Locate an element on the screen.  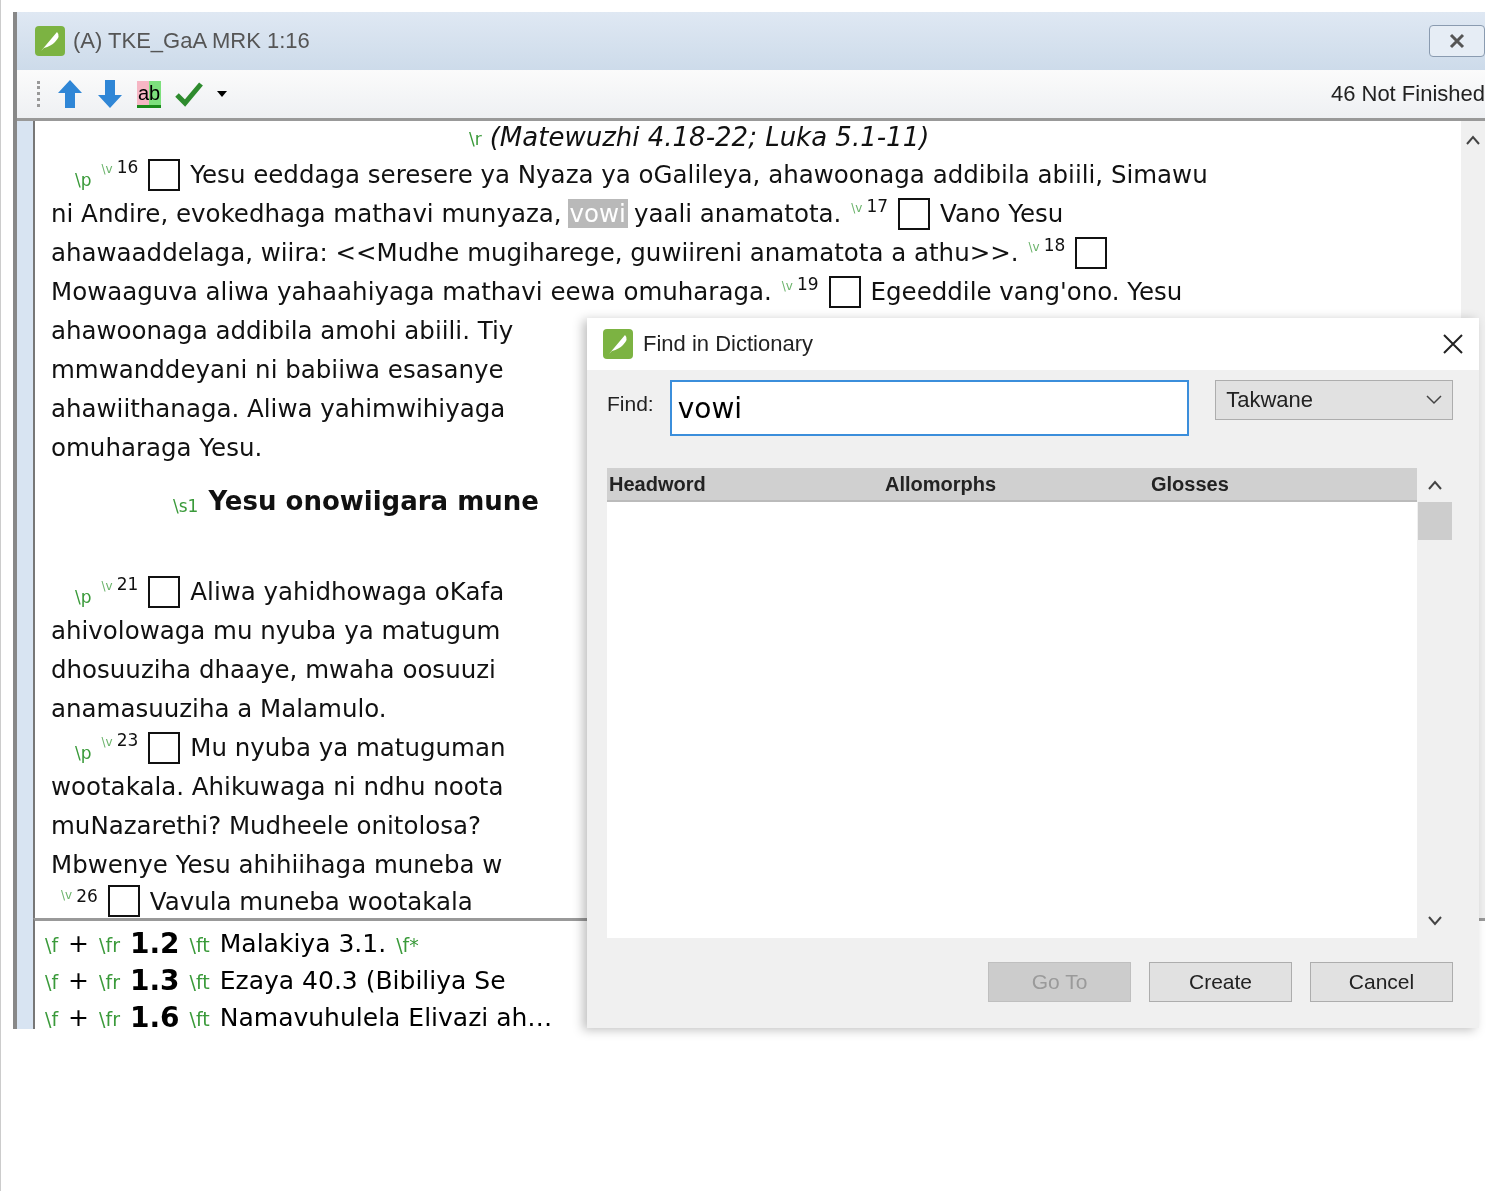
section-heading: Yesu onowiigara mune is located at coordinates (373, 500).